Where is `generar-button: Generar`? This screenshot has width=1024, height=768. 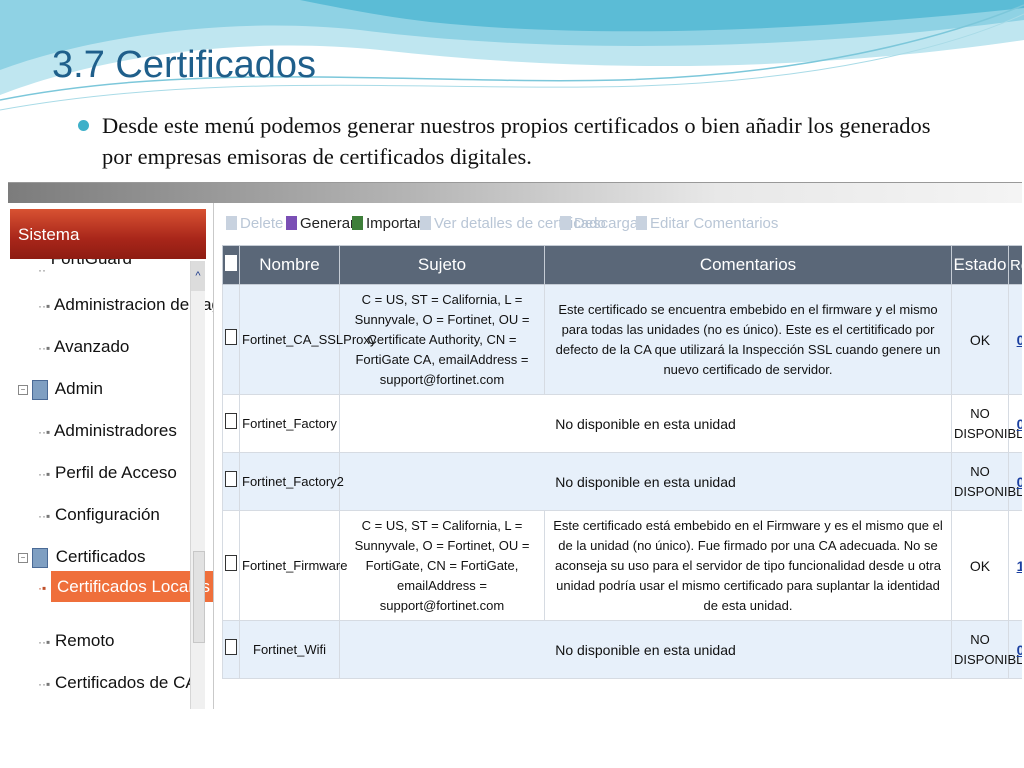
generar-button: Generar is located at coordinates (320, 223).